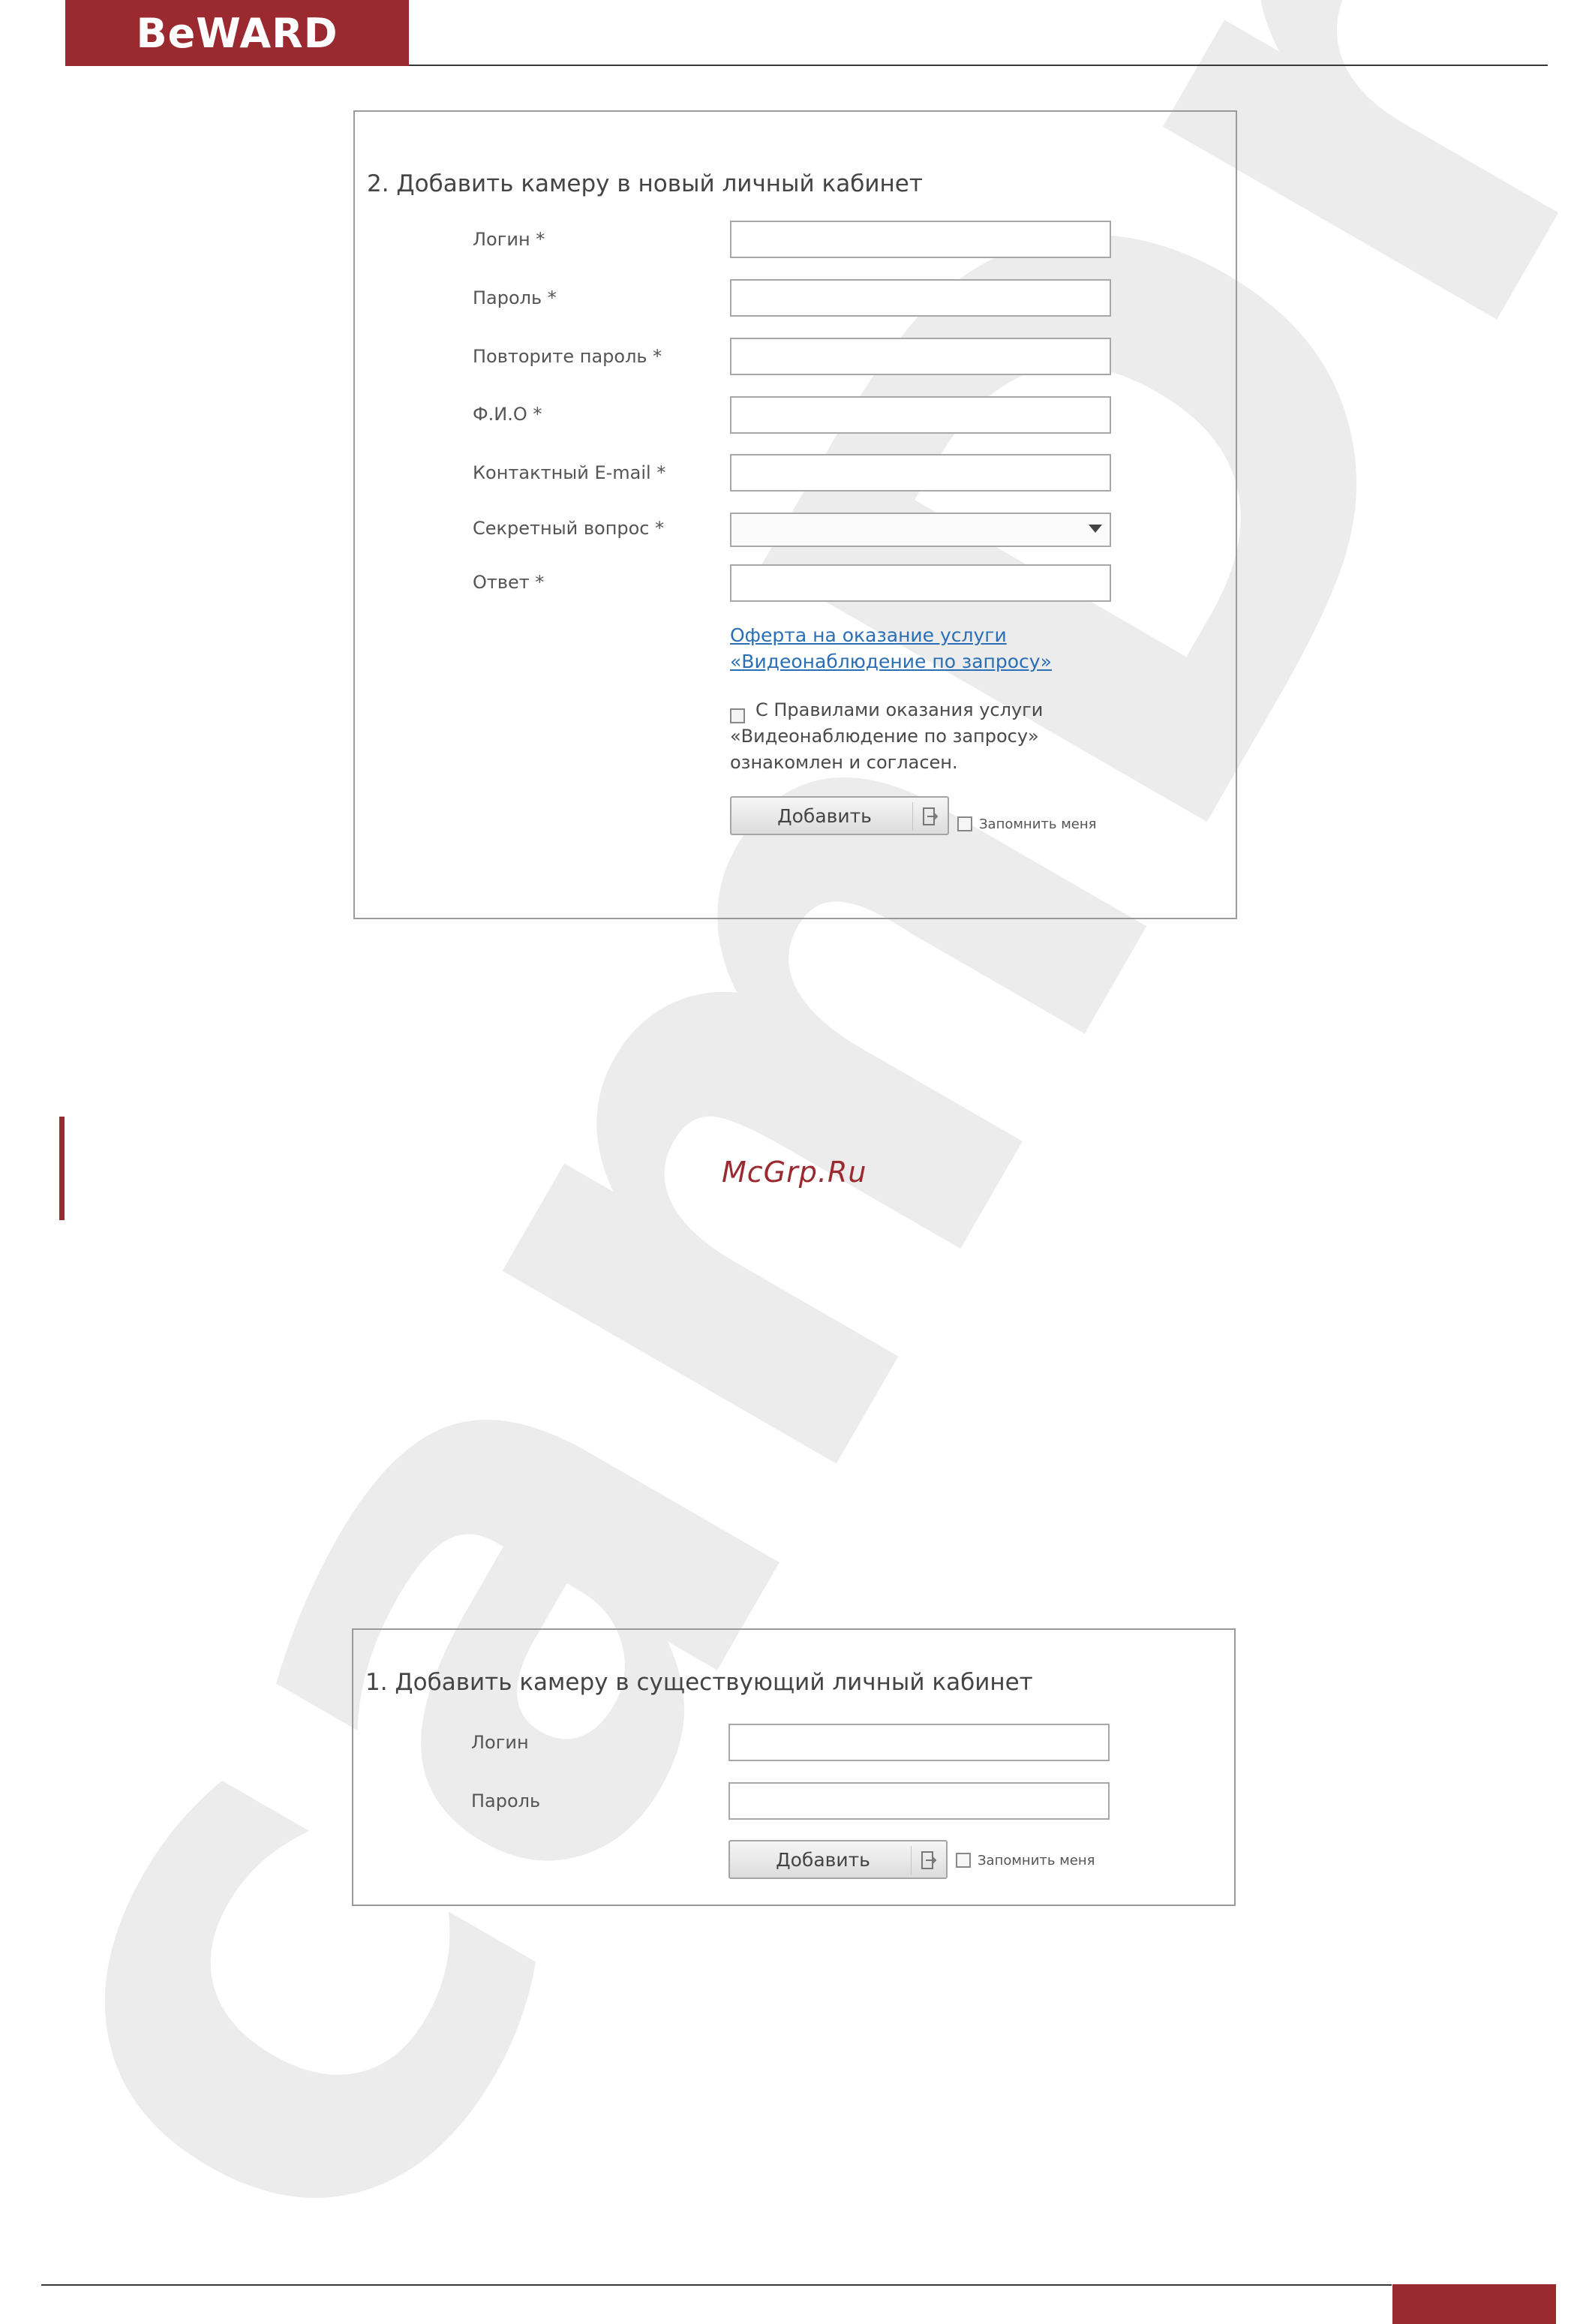  I want to click on answer-label: Ответ *, so click(509, 582).